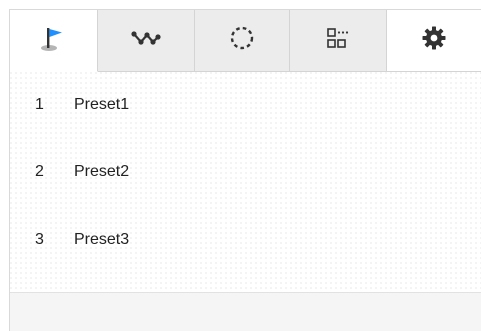  I want to click on preset-name: Preset2, so click(102, 171).